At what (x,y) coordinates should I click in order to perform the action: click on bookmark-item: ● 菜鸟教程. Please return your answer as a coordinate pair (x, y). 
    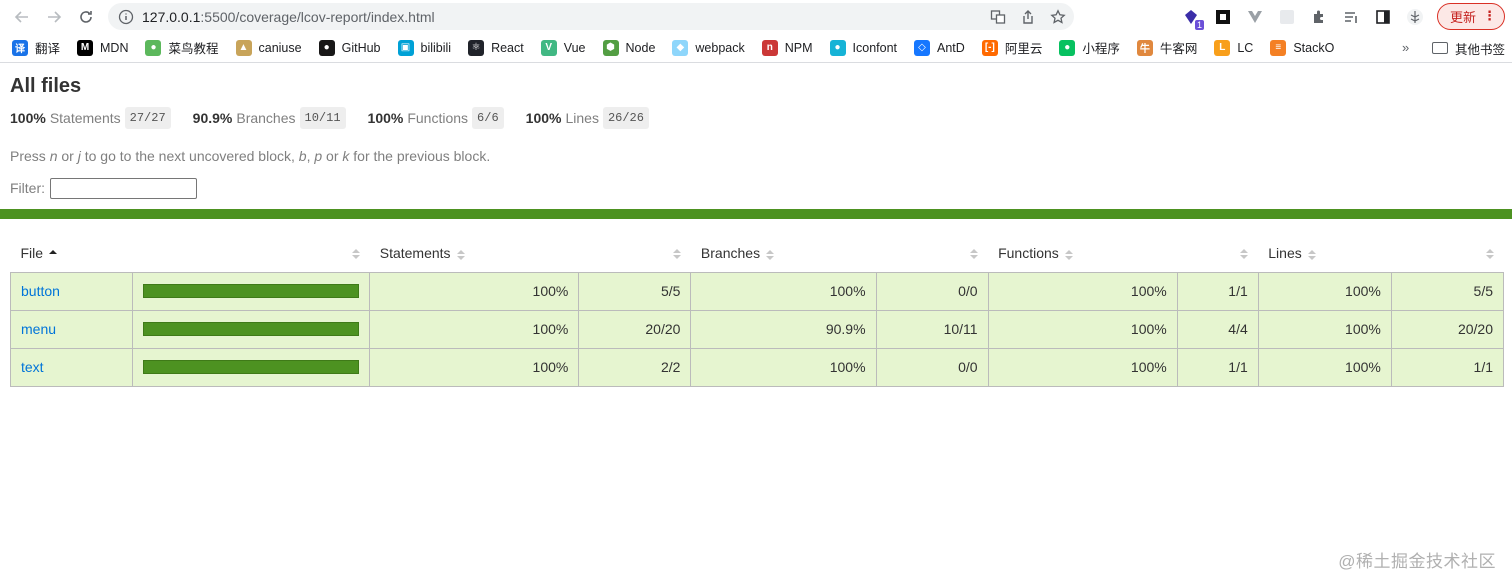
    Looking at the image, I should click on (182, 47).